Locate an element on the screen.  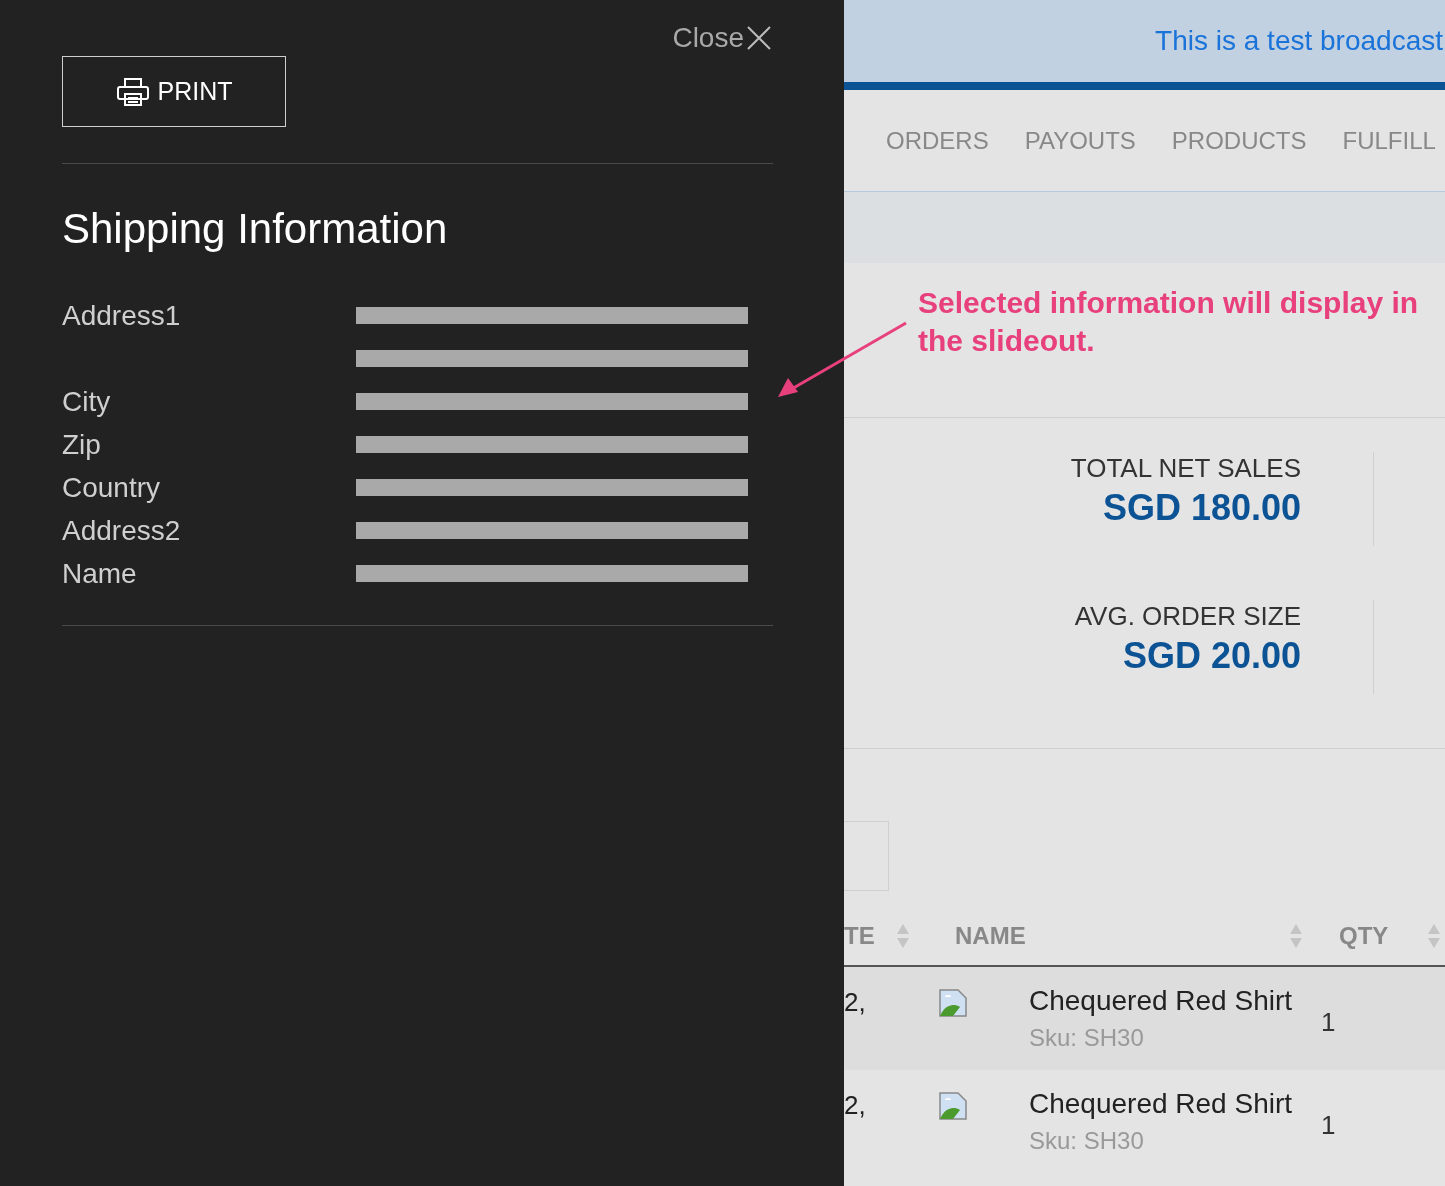
close-icon is located at coordinates (759, 38).